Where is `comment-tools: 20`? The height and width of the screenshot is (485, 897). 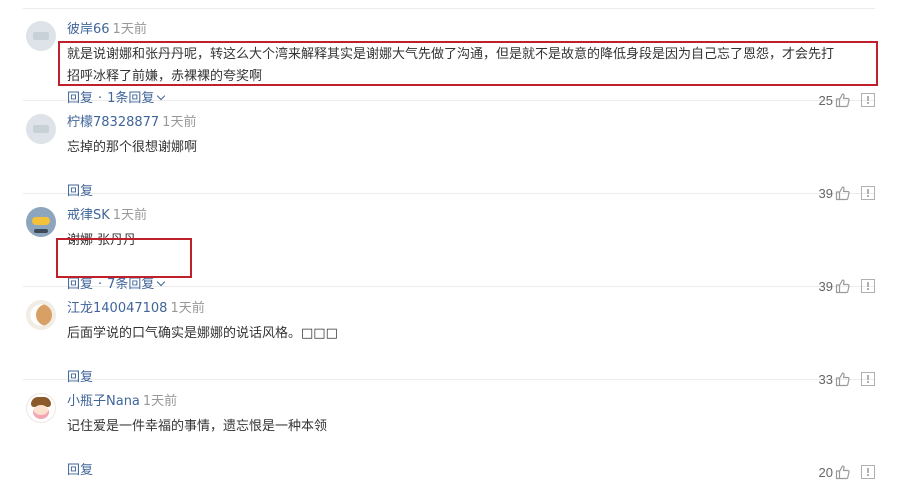 comment-tools: 20 is located at coordinates (847, 472).